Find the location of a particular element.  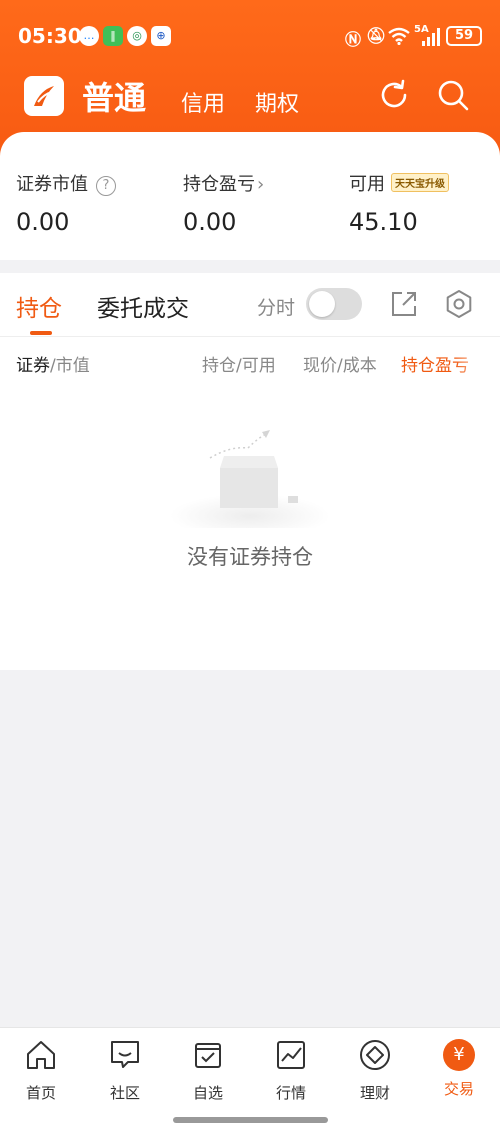

bank-icon: ⊕ is located at coordinates (161, 36).